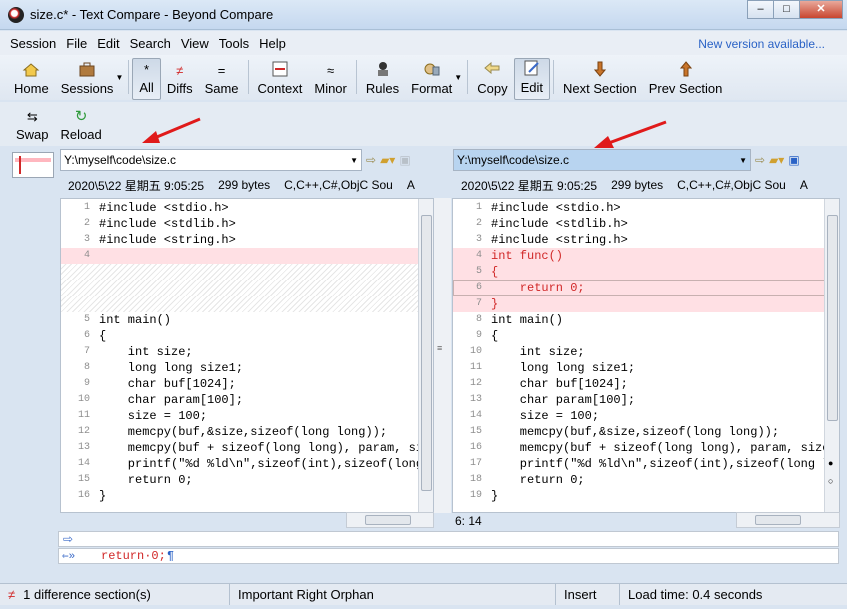 The width and height of the screenshot is (847, 609). What do you see at coordinates (234, 43) in the screenshot?
I see `menu-tools: Tools` at bounding box center [234, 43].